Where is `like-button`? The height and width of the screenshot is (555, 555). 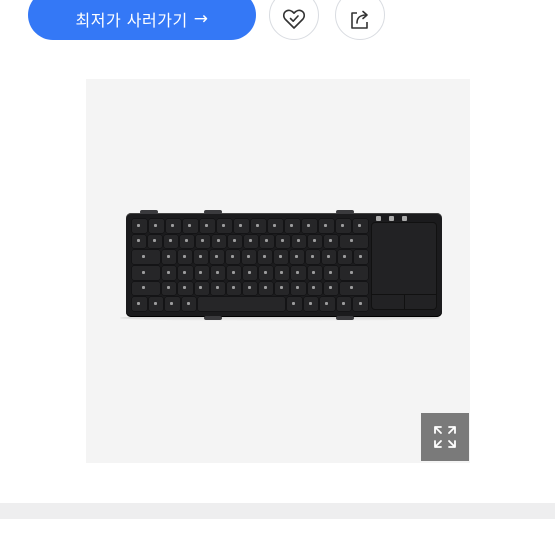
like-button is located at coordinates (294, 20).